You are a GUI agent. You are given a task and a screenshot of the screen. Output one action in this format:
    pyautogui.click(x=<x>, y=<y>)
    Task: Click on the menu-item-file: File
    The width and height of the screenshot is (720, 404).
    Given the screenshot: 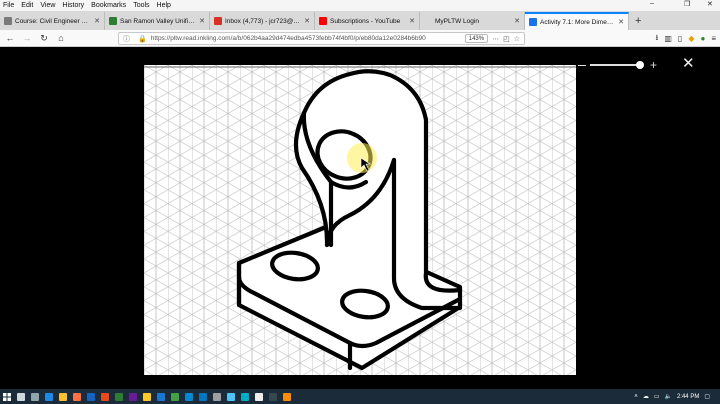 What is the action you would take?
    pyautogui.click(x=8, y=5)
    